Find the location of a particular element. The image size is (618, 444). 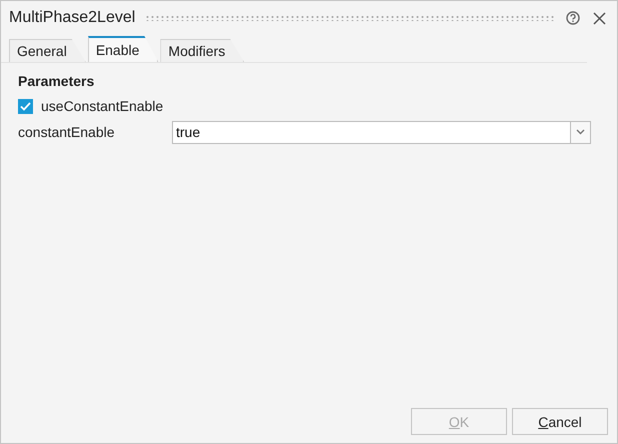

section-heading: Parameters is located at coordinates (57, 82).